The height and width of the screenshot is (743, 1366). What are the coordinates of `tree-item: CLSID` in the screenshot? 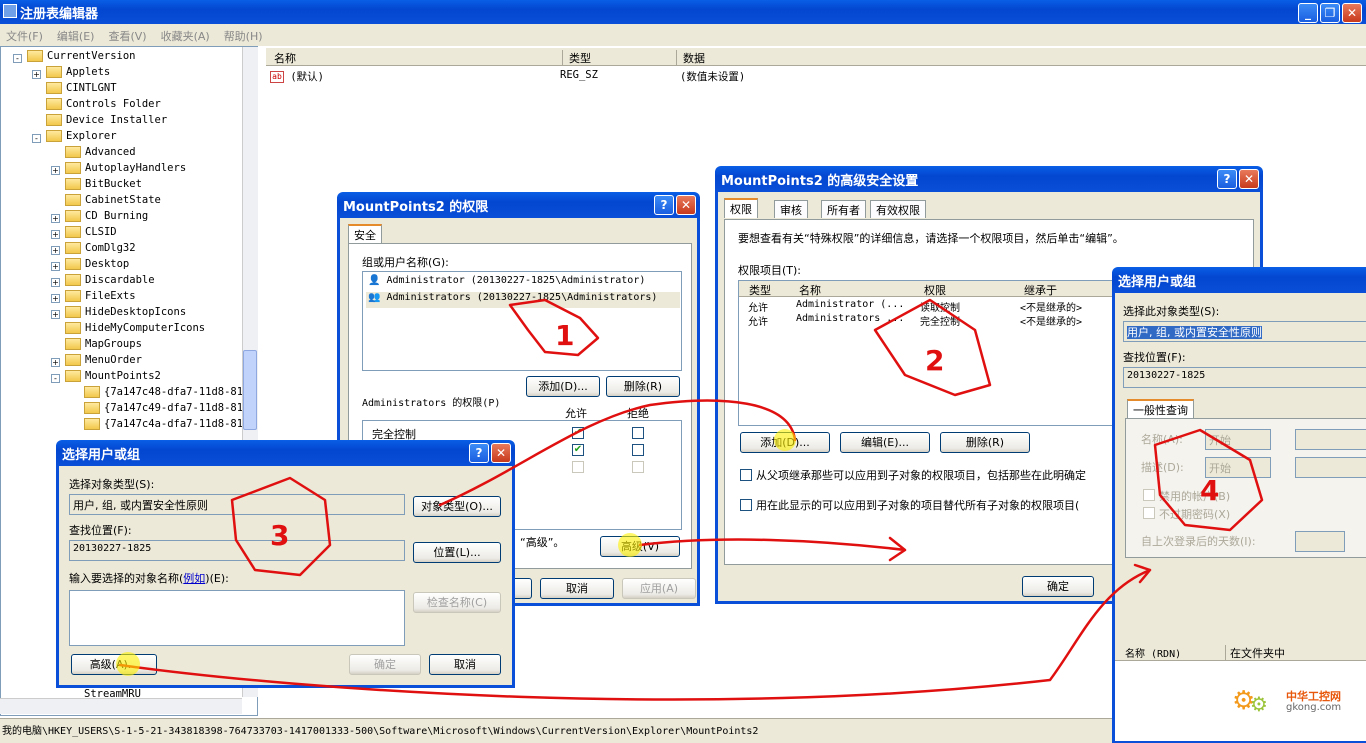 It's located at (91, 234).